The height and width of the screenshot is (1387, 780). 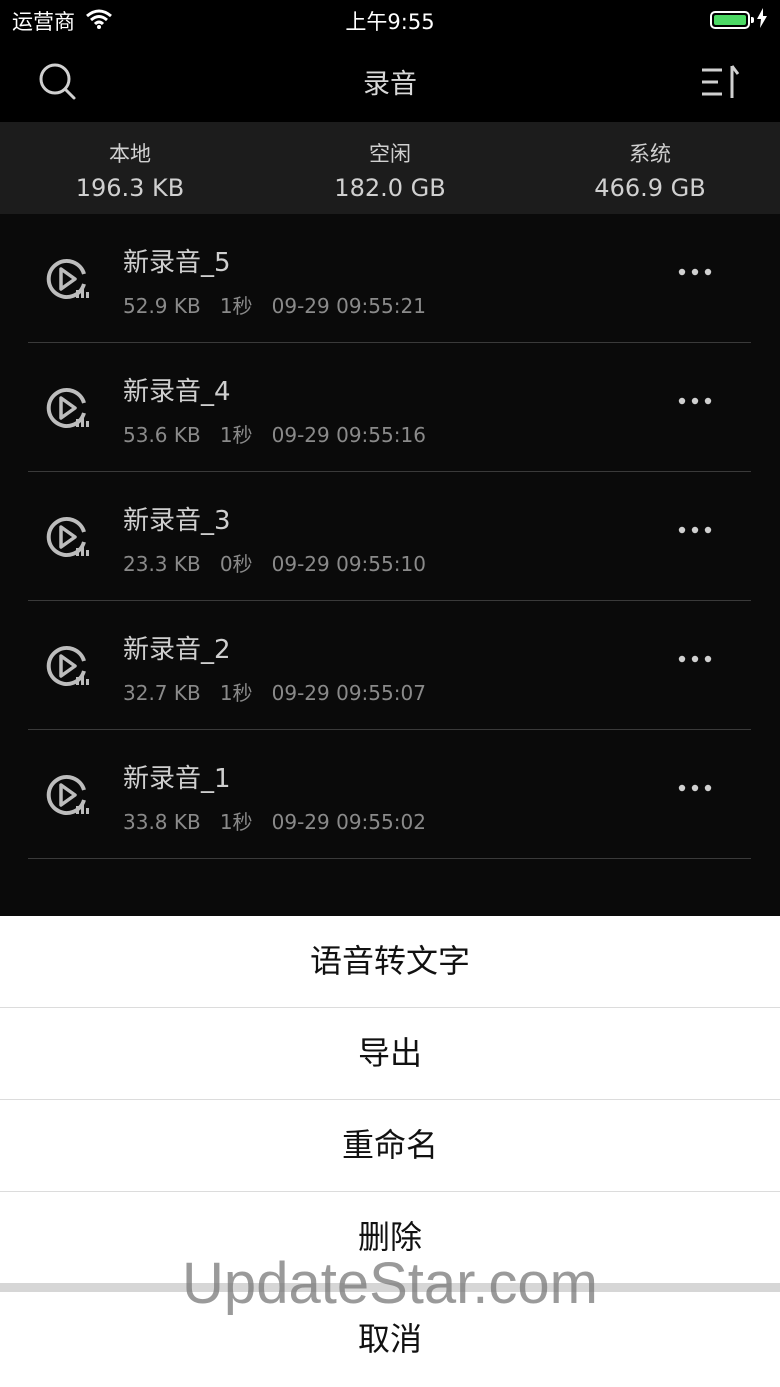 I want to click on list-item: 新录音_1 33.8 KB 1秒 09-29 09:55:02, so click(x=389, y=794).